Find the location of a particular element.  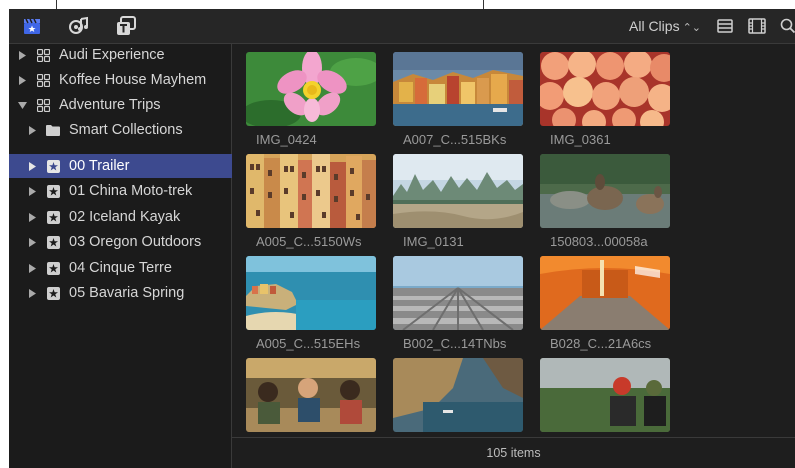

sidebar-item-adventure-trips: Adventure Trips is located at coordinates (124, 105).